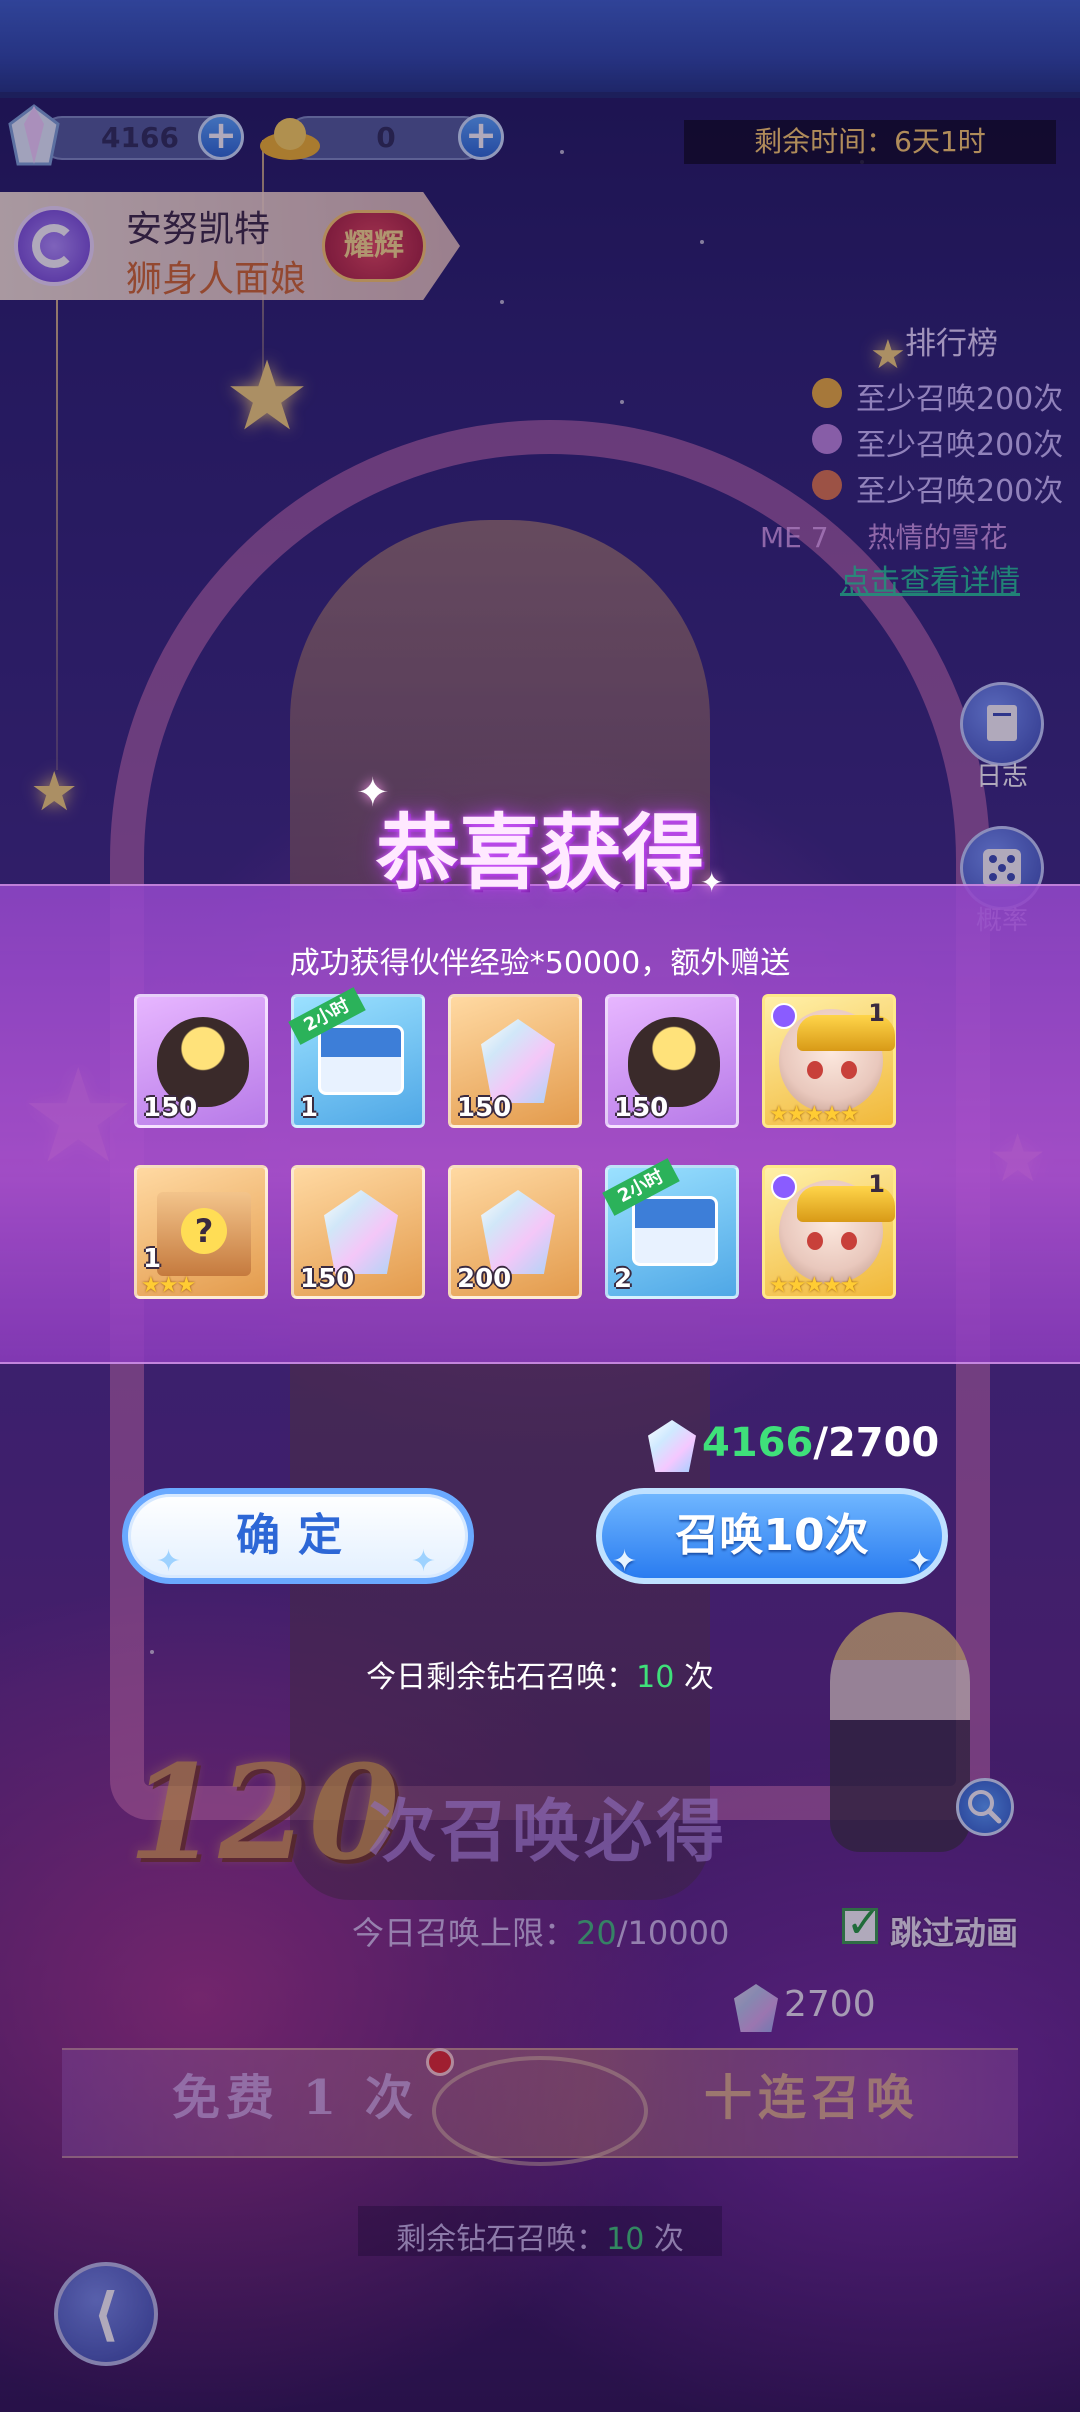  What do you see at coordinates (539, 853) in the screenshot?
I see `reward-title: 恭喜获得` at bounding box center [539, 853].